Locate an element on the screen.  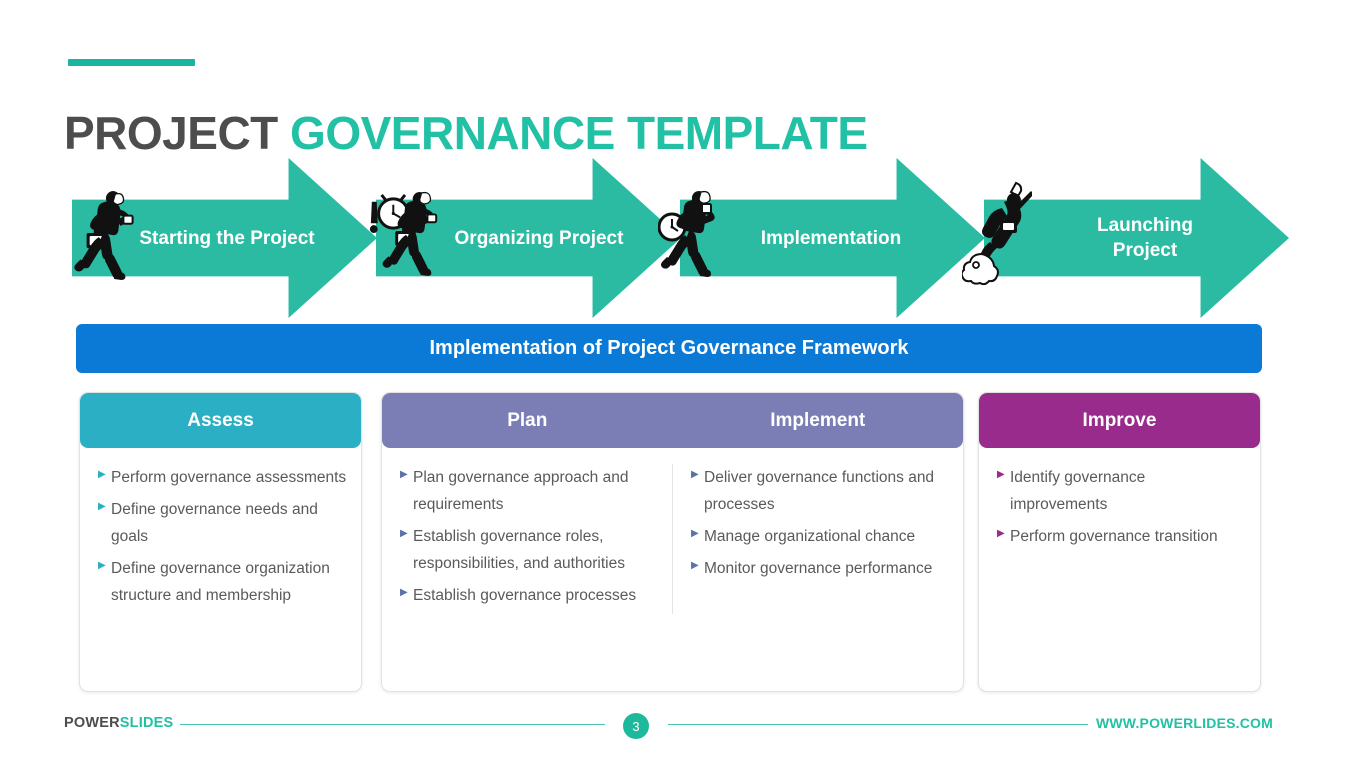
bullet-text: Perform governance assessments is located at coordinates (229, 477).